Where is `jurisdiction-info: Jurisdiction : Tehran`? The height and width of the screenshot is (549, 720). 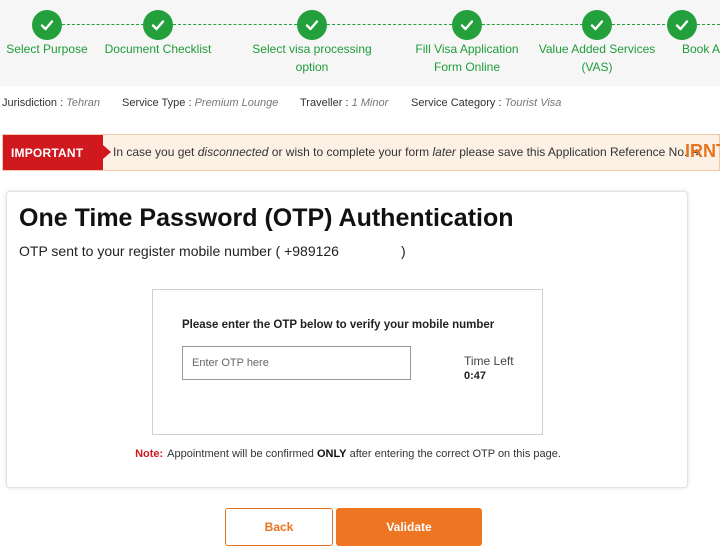 jurisdiction-info: Jurisdiction : Tehran is located at coordinates (51, 103).